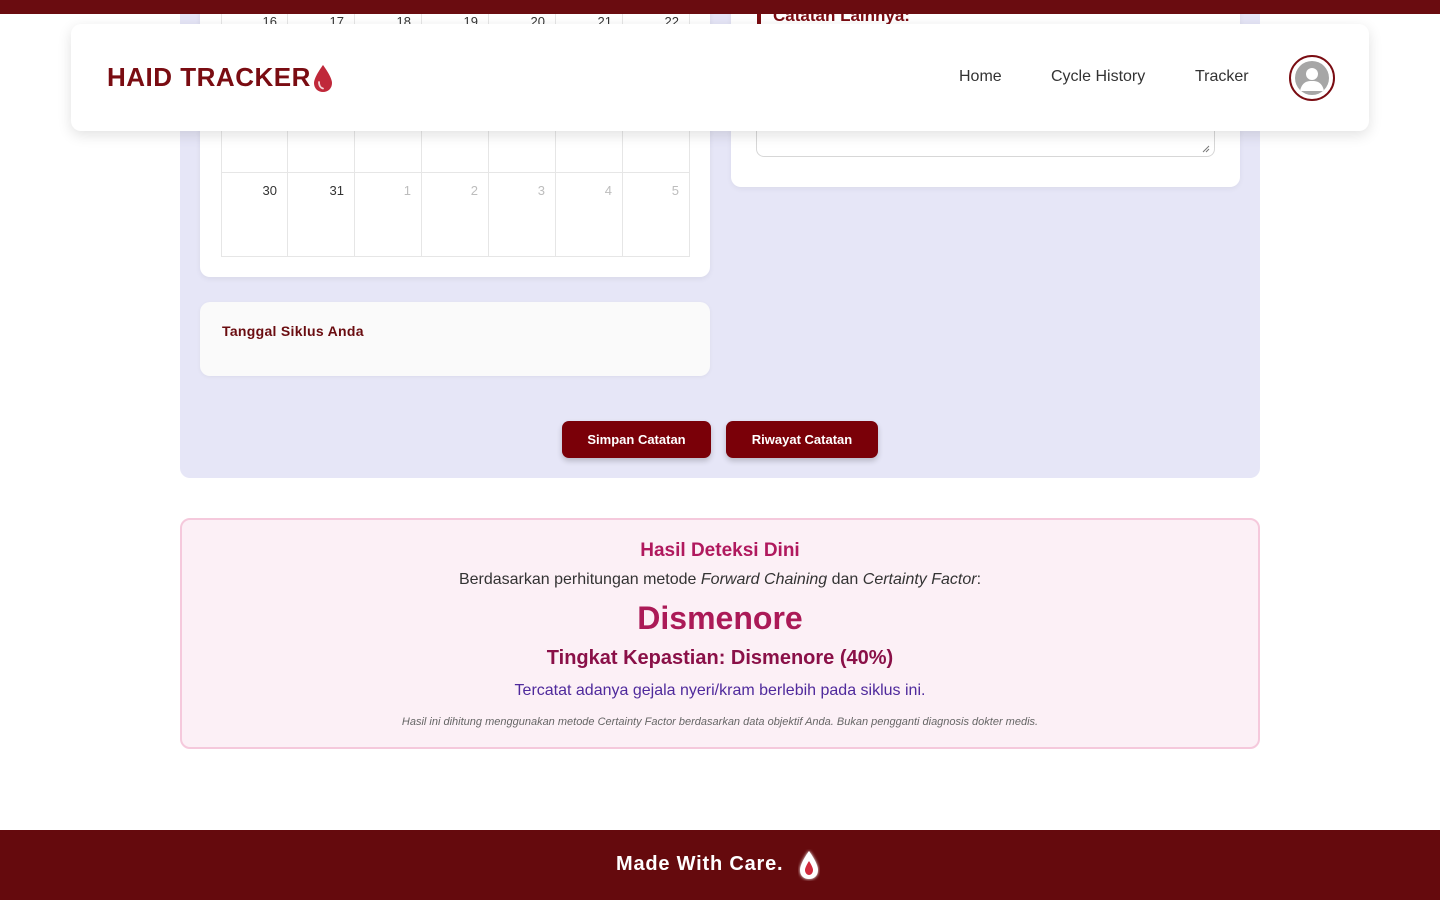 Image resolution: width=1440 pixels, height=900 pixels. I want to click on calendar-day: 2, so click(455, 214).